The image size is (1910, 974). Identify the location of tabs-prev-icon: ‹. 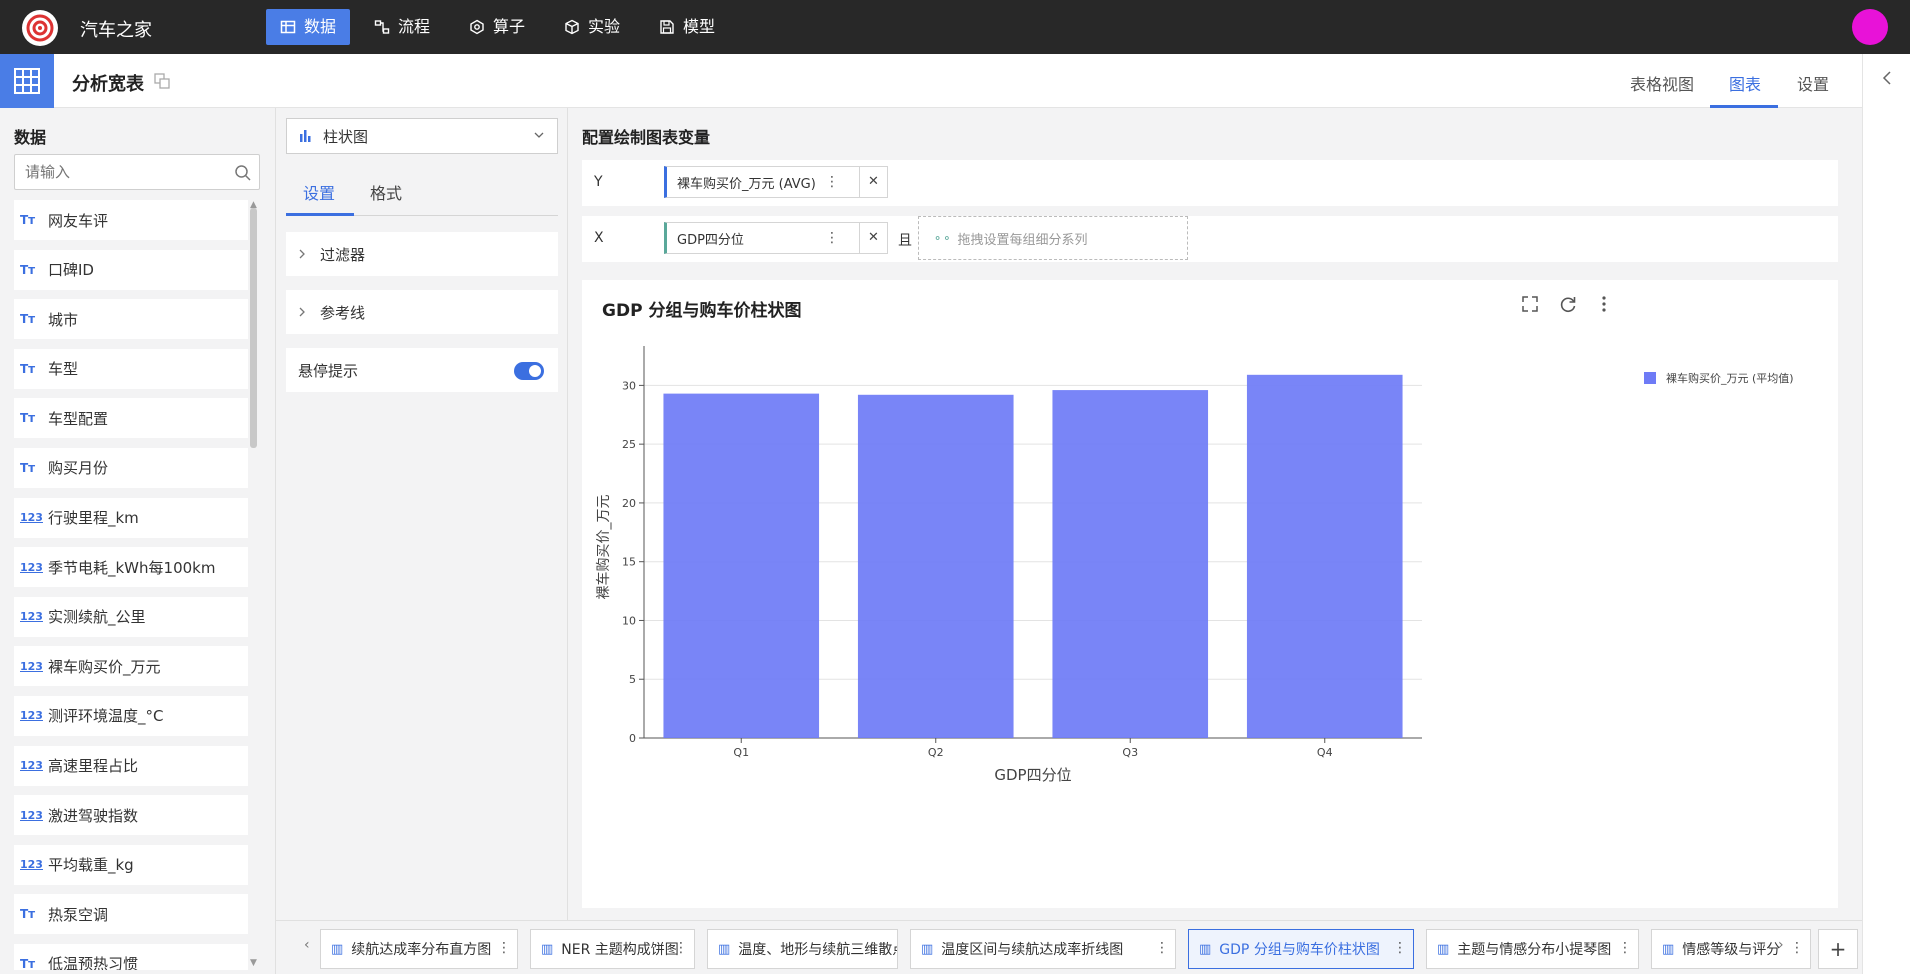
(307, 945).